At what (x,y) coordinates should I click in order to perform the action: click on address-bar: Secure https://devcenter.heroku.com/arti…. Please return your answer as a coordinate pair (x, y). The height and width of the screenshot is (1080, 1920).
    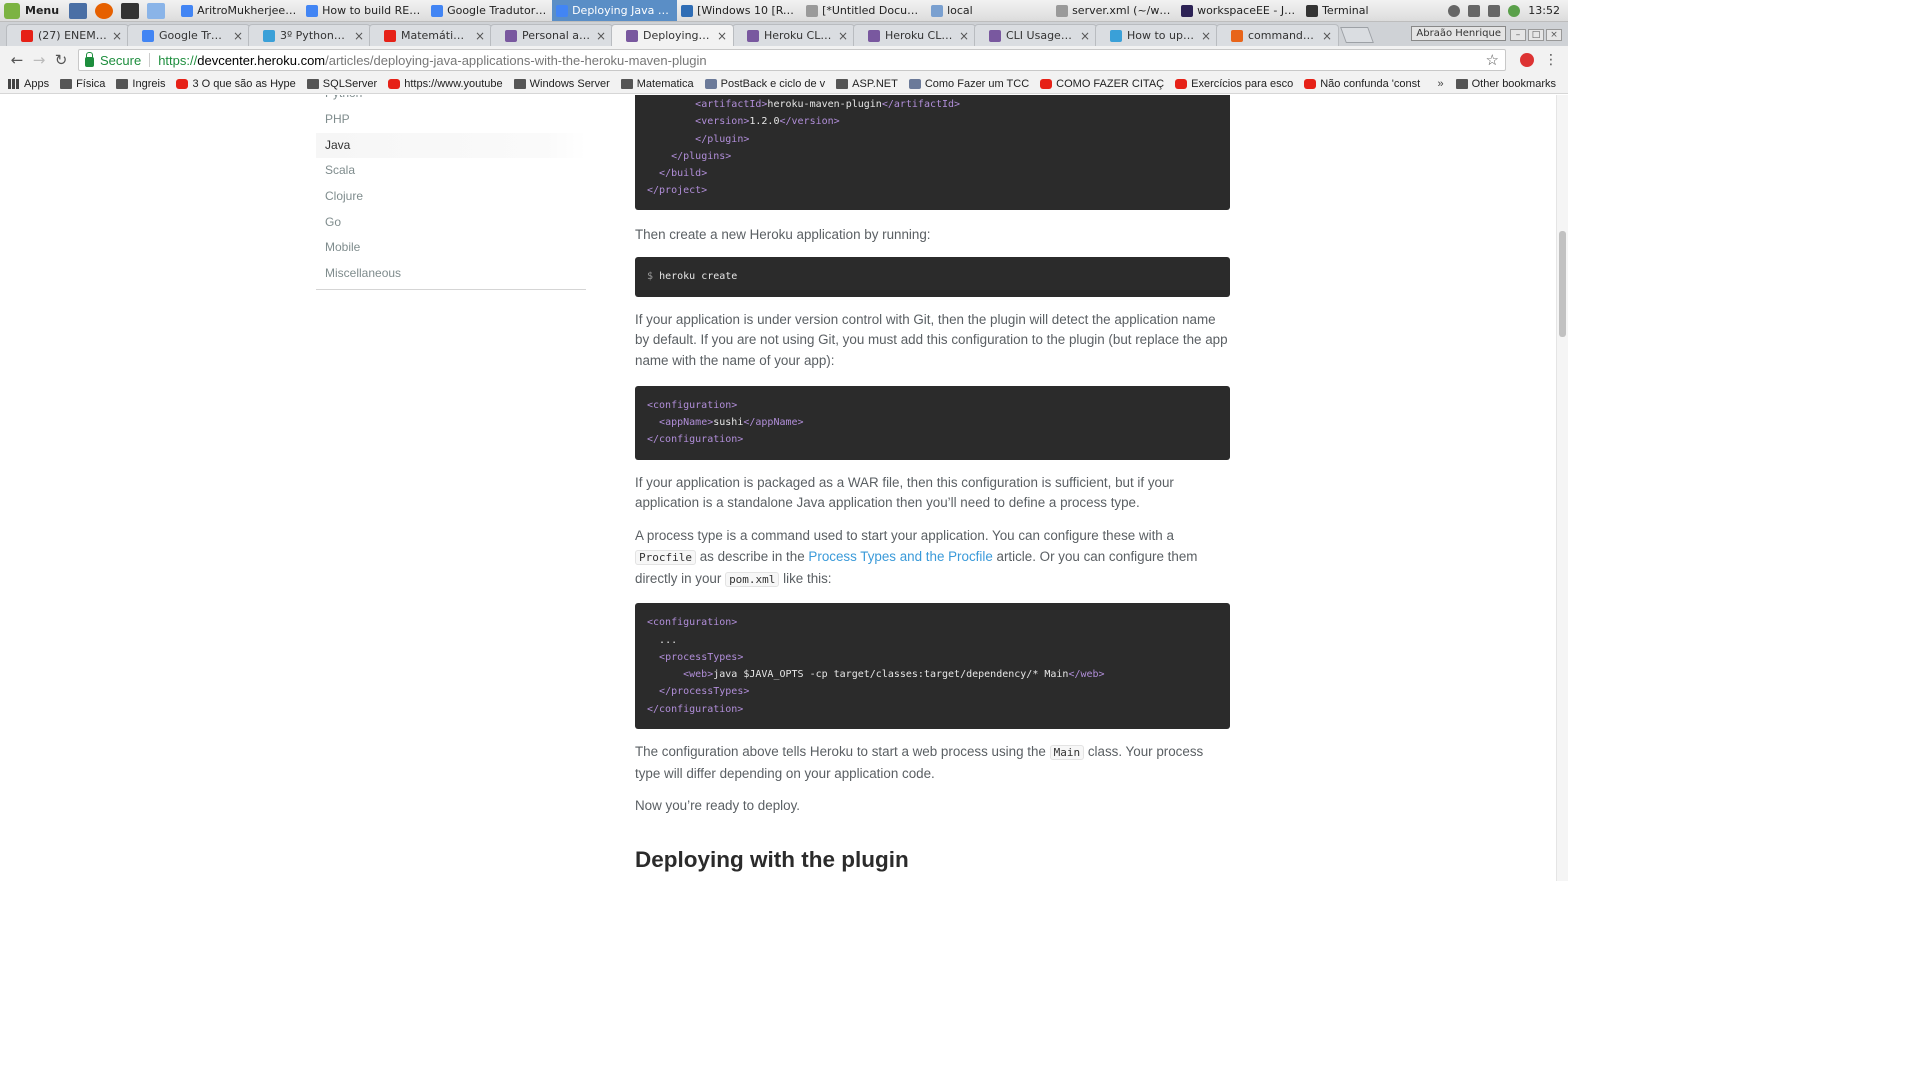
    Looking at the image, I should click on (792, 60).